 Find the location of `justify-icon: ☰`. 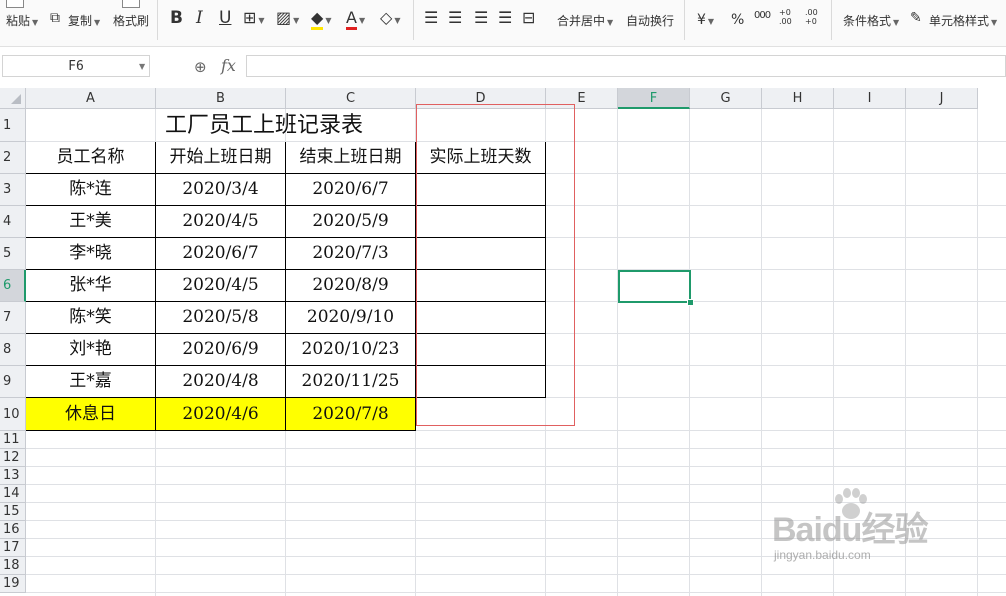

justify-icon: ☰ is located at coordinates (505, 18).